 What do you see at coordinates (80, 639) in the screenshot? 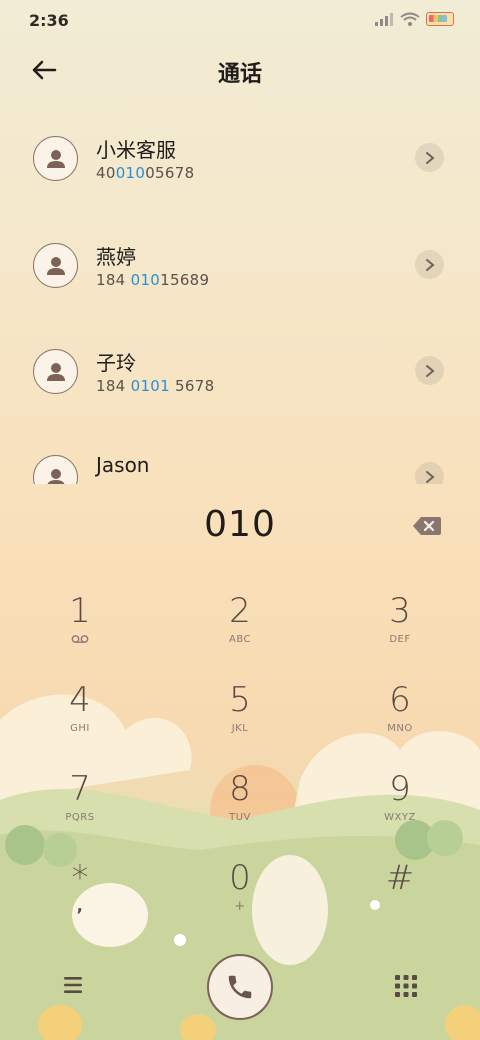
I see `voicemail-icon` at bounding box center [80, 639].